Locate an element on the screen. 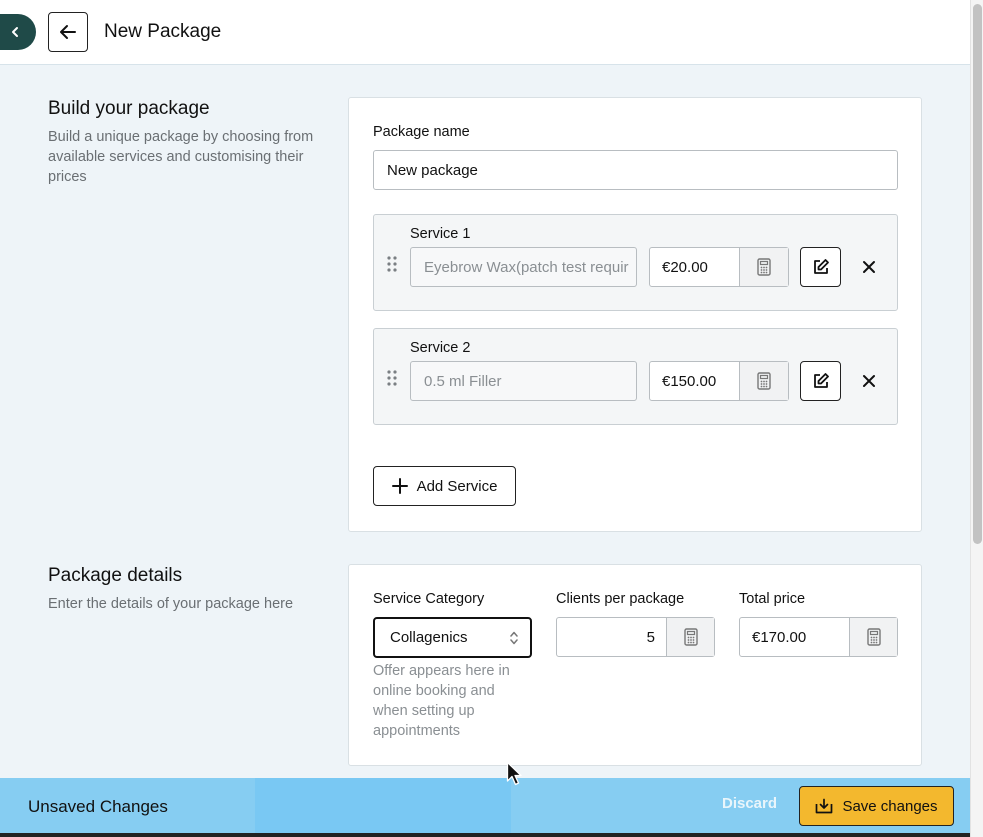 The width and height of the screenshot is (983, 837). total-price-field: €170.00 is located at coordinates (818, 637).